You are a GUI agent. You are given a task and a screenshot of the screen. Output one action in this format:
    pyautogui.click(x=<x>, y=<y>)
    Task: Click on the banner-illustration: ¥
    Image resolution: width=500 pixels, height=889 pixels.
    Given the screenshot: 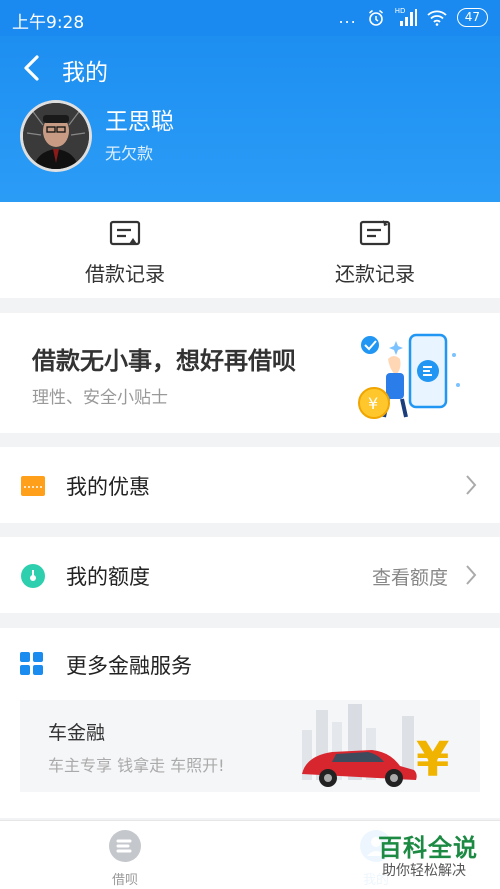 What is the action you would take?
    pyautogui.click(x=409, y=376)
    